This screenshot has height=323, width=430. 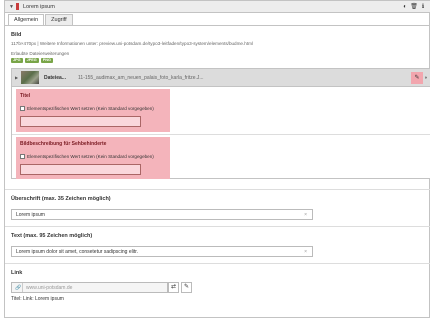 I want to click on file-thumbnail, so click(x=30, y=77).